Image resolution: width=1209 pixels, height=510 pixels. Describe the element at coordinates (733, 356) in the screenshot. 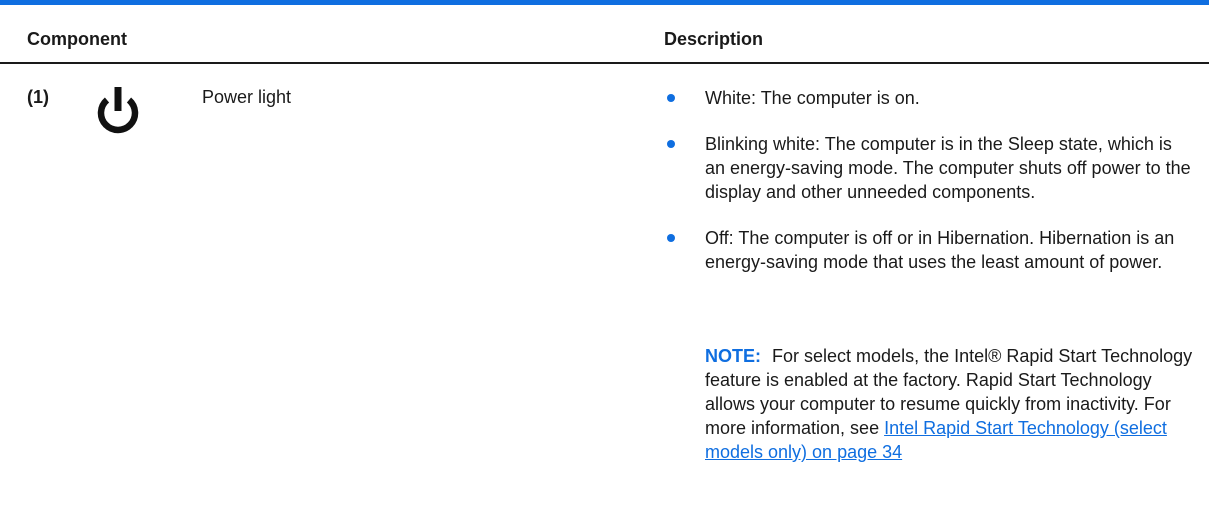

I see `note-label: NOTE:` at that location.